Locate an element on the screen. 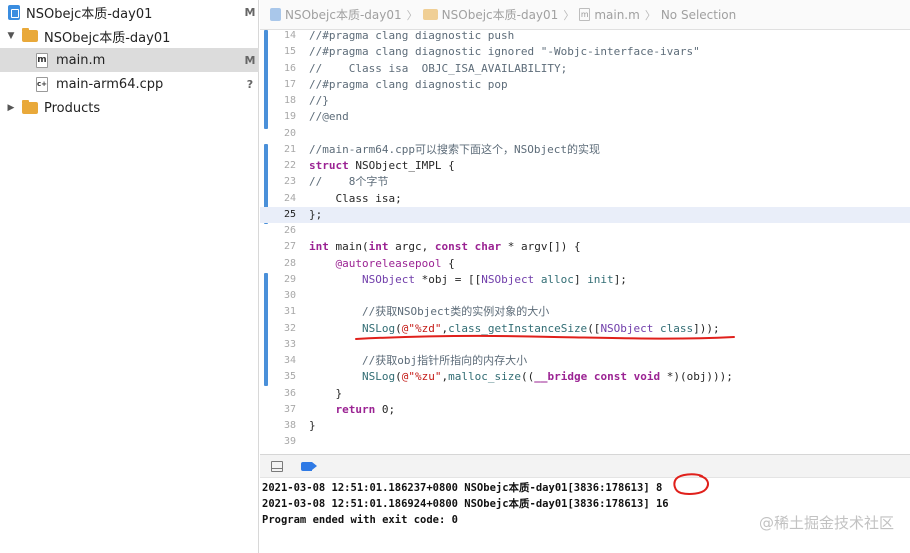  code-line: 25}; is located at coordinates (585, 214).